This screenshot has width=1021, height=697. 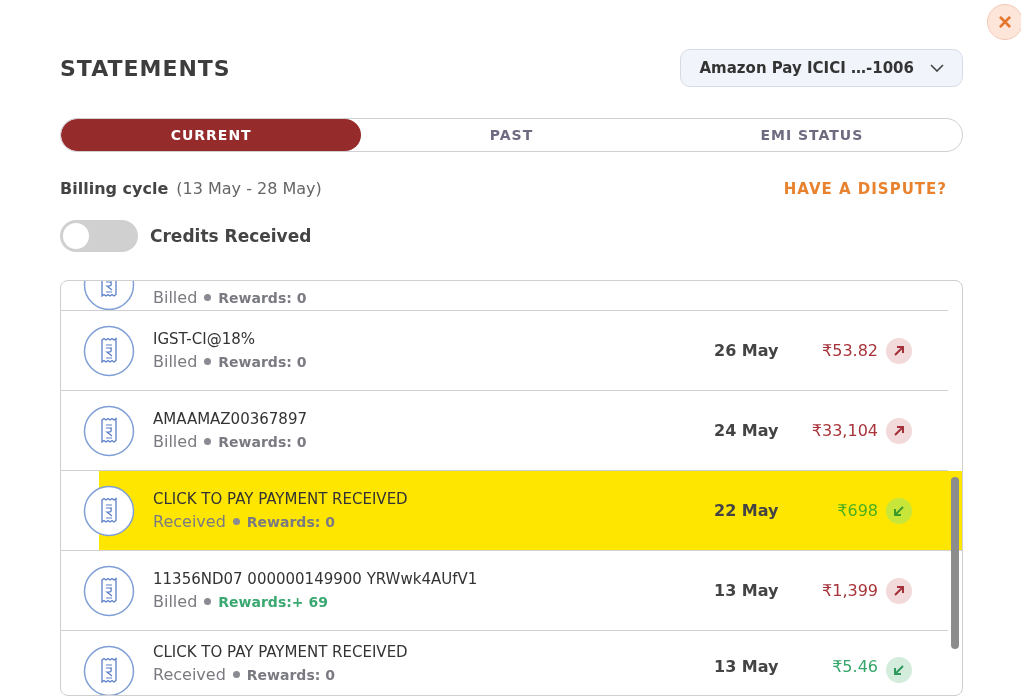 What do you see at coordinates (811, 135) in the screenshot?
I see `tab: EMI STATUS` at bounding box center [811, 135].